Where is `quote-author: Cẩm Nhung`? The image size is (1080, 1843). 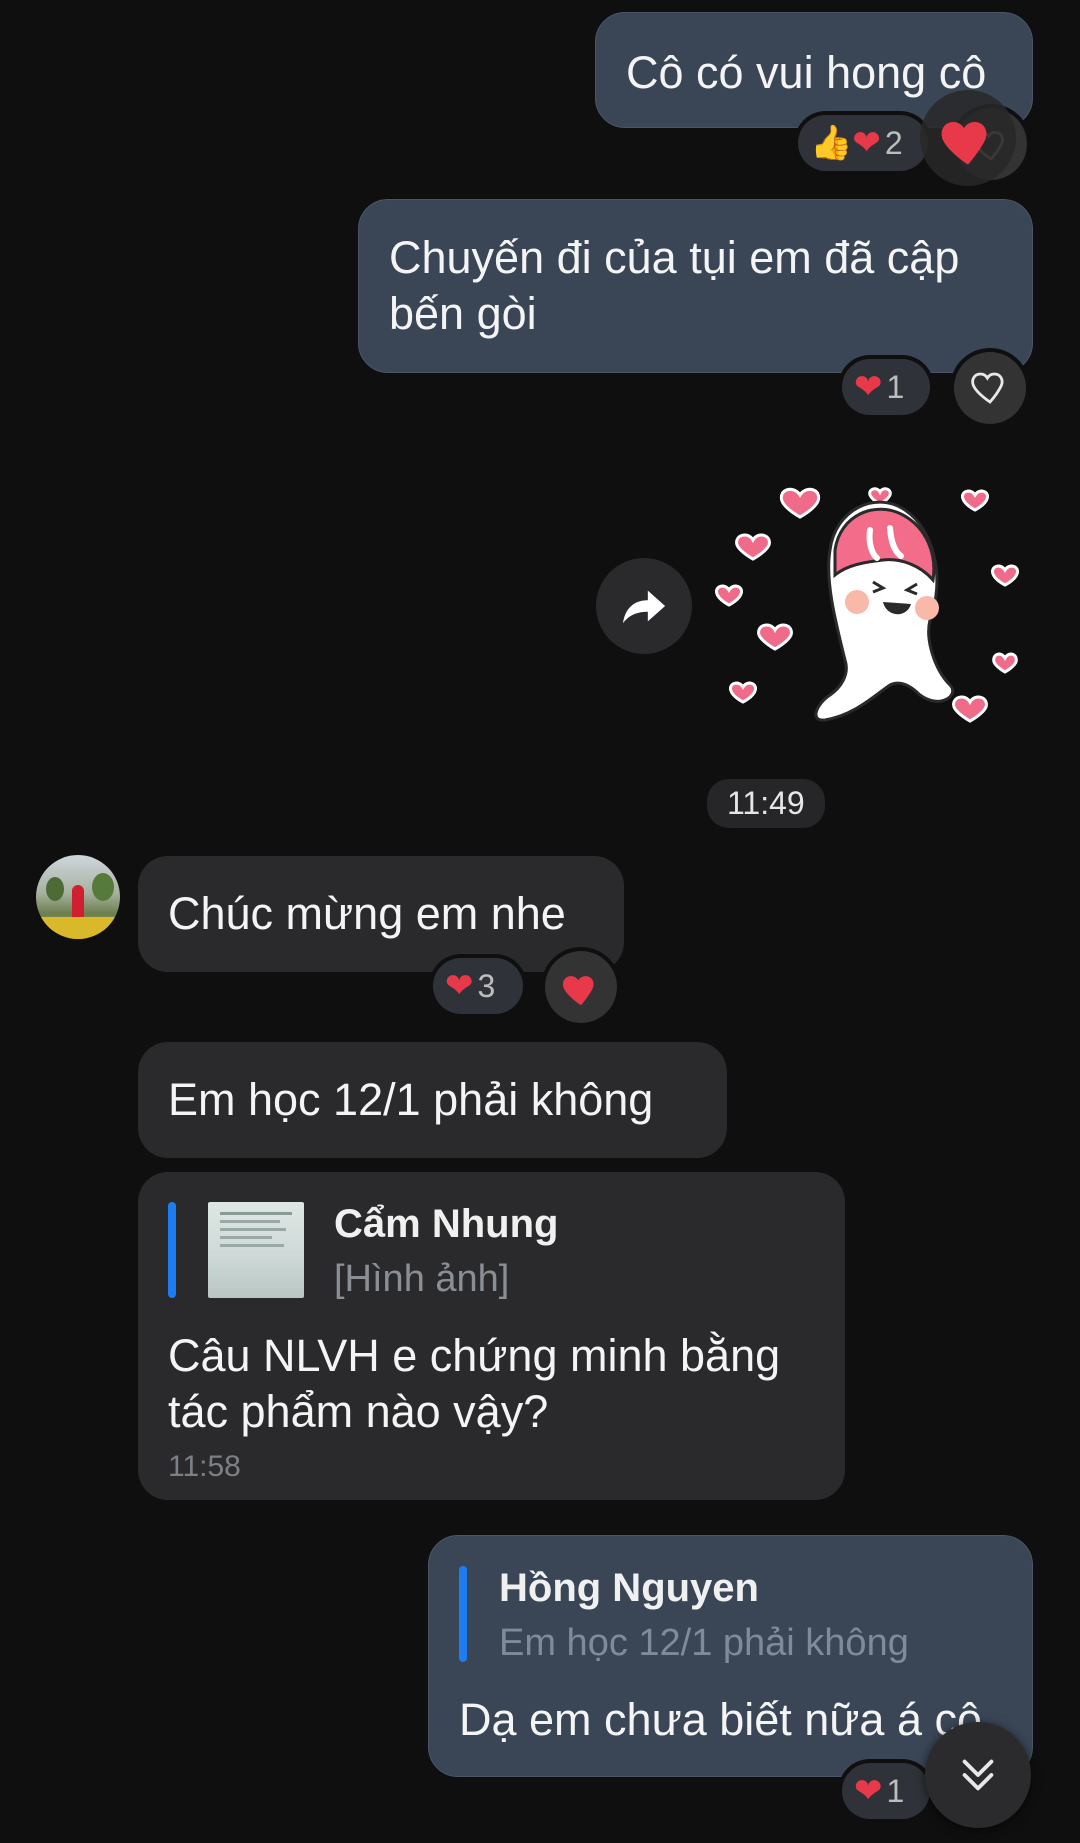 quote-author: Cẩm Nhung is located at coordinates (446, 1224).